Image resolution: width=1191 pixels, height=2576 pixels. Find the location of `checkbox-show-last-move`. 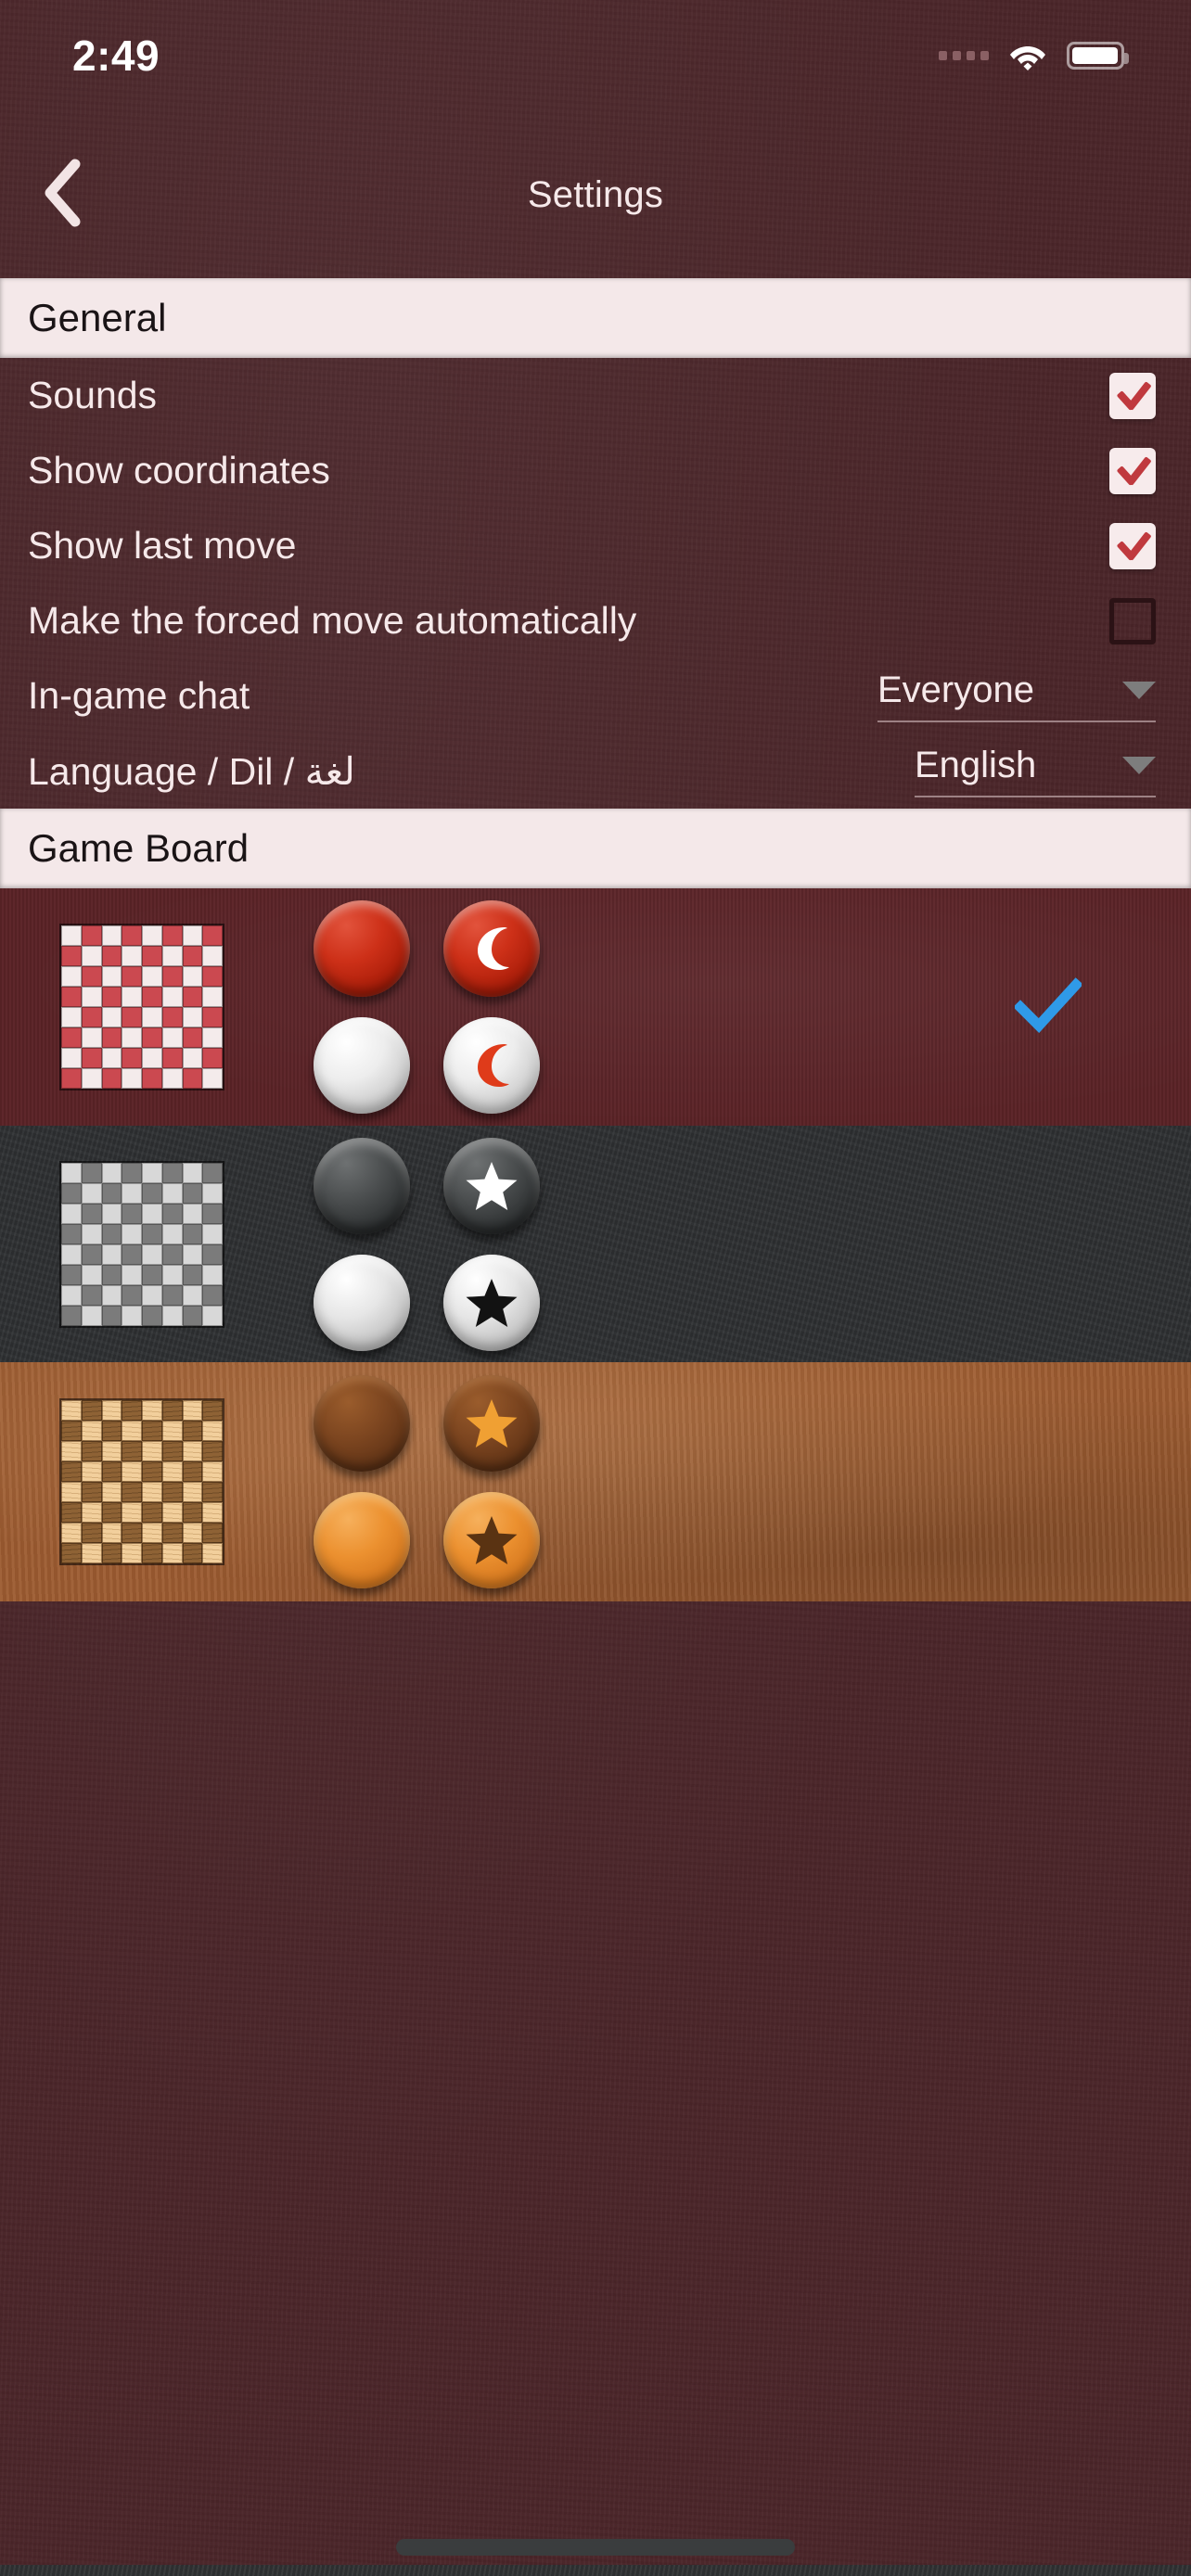

checkbox-show-last-move is located at coordinates (1132, 545).